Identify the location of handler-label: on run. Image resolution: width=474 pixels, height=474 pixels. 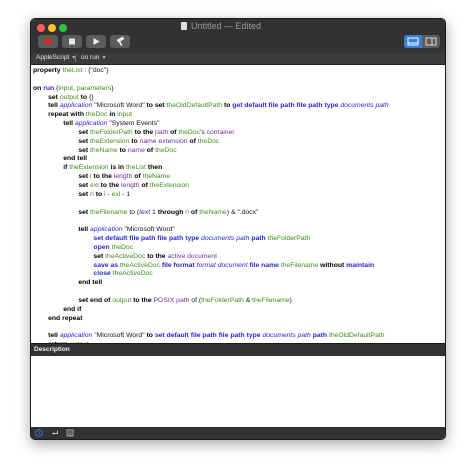
(90, 57).